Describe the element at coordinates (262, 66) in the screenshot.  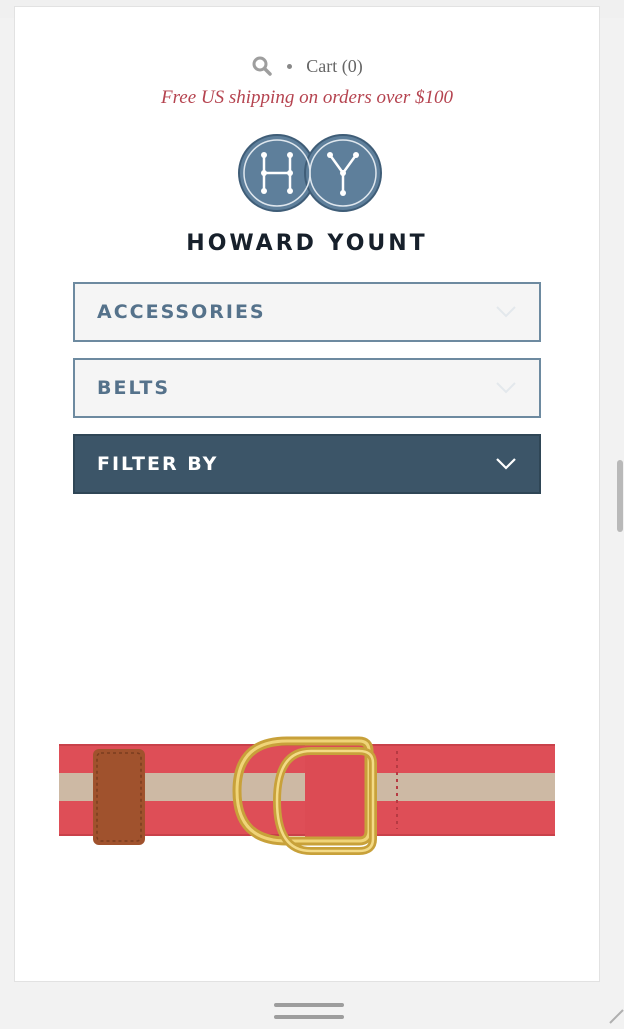
I see `search-icon` at that location.